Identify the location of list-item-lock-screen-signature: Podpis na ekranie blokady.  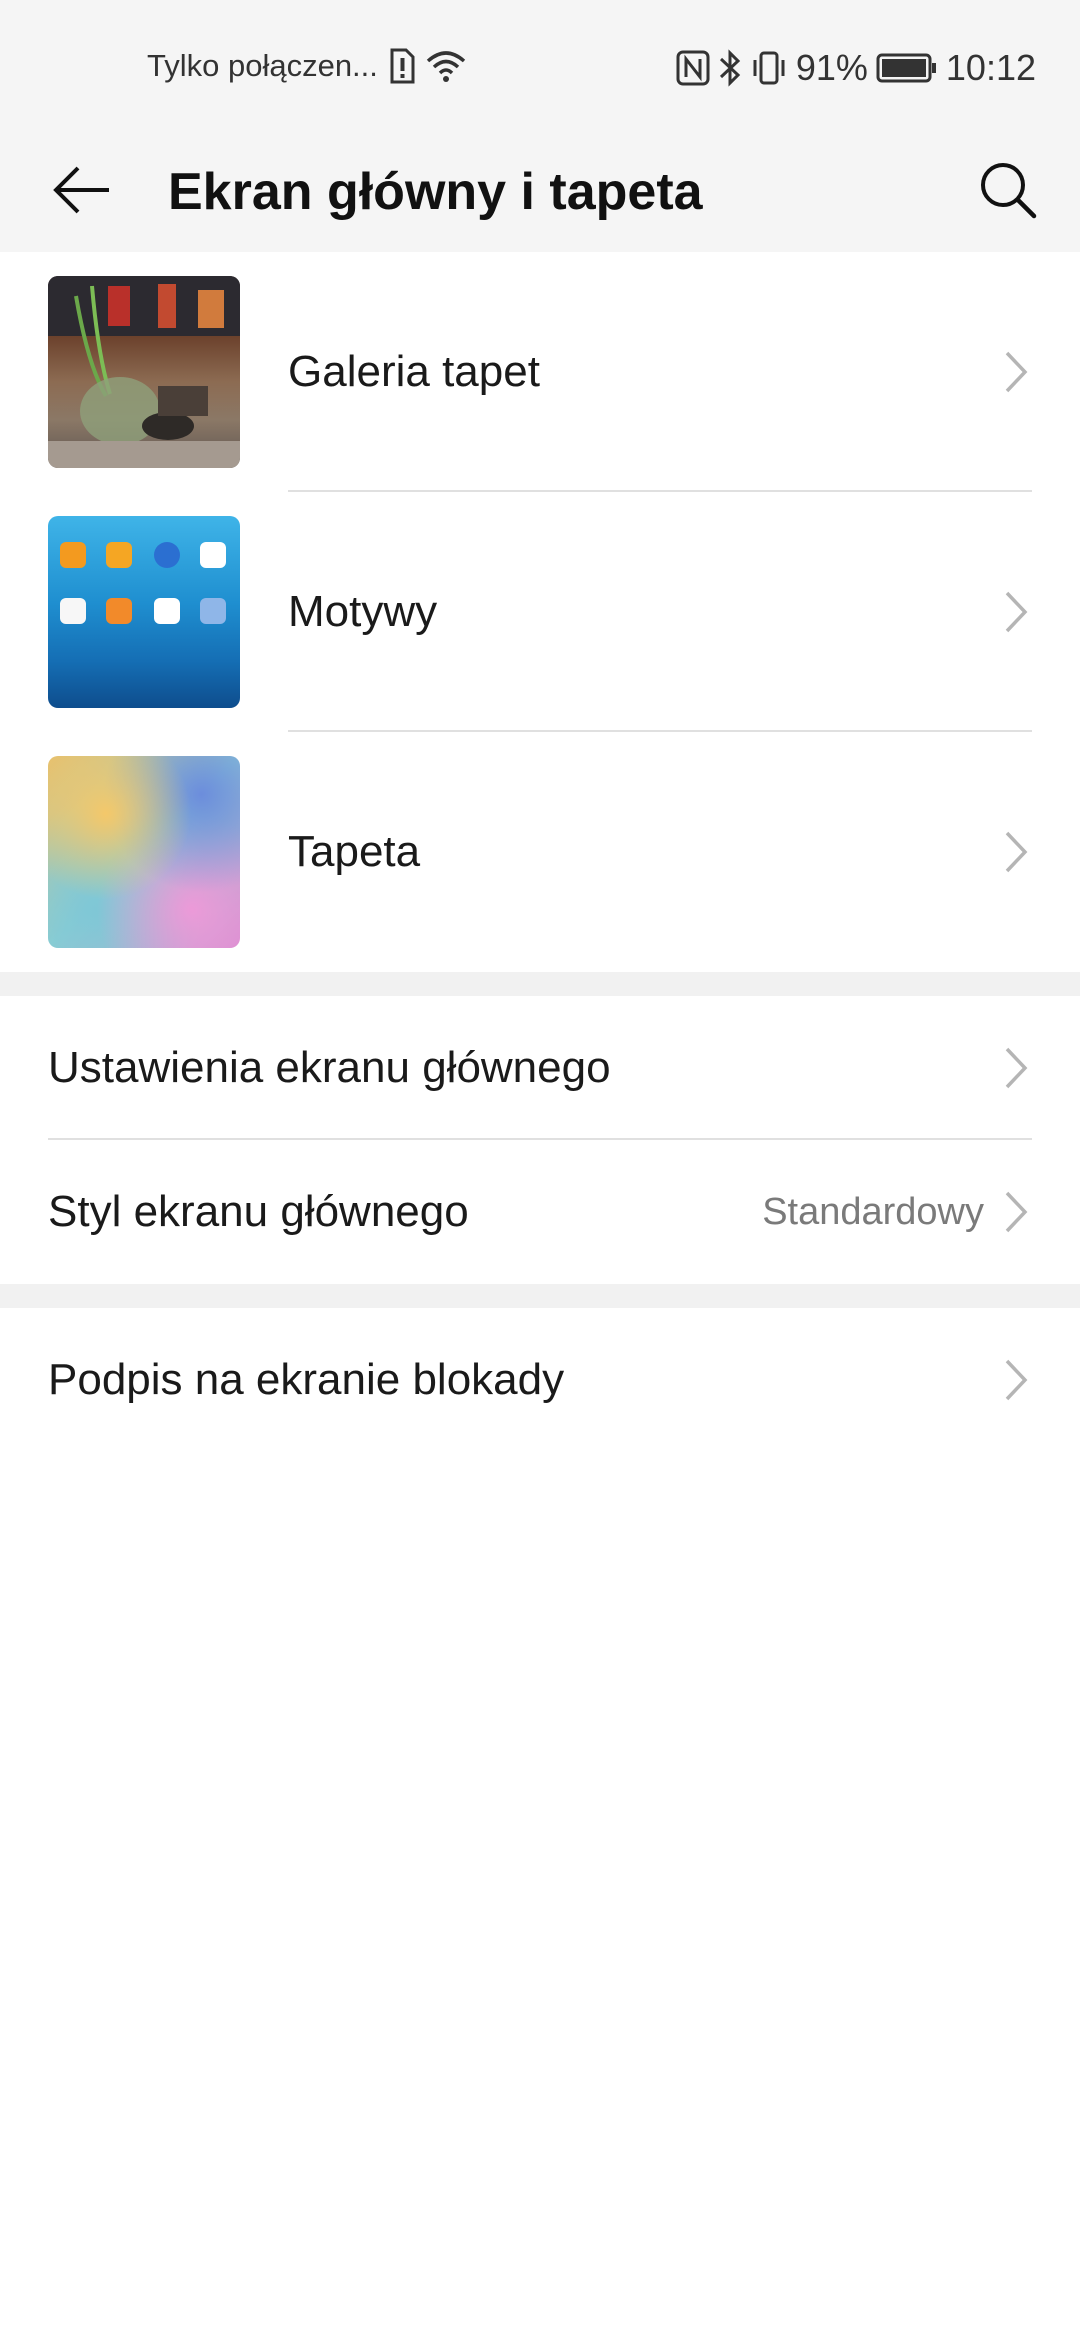
(540, 1380).